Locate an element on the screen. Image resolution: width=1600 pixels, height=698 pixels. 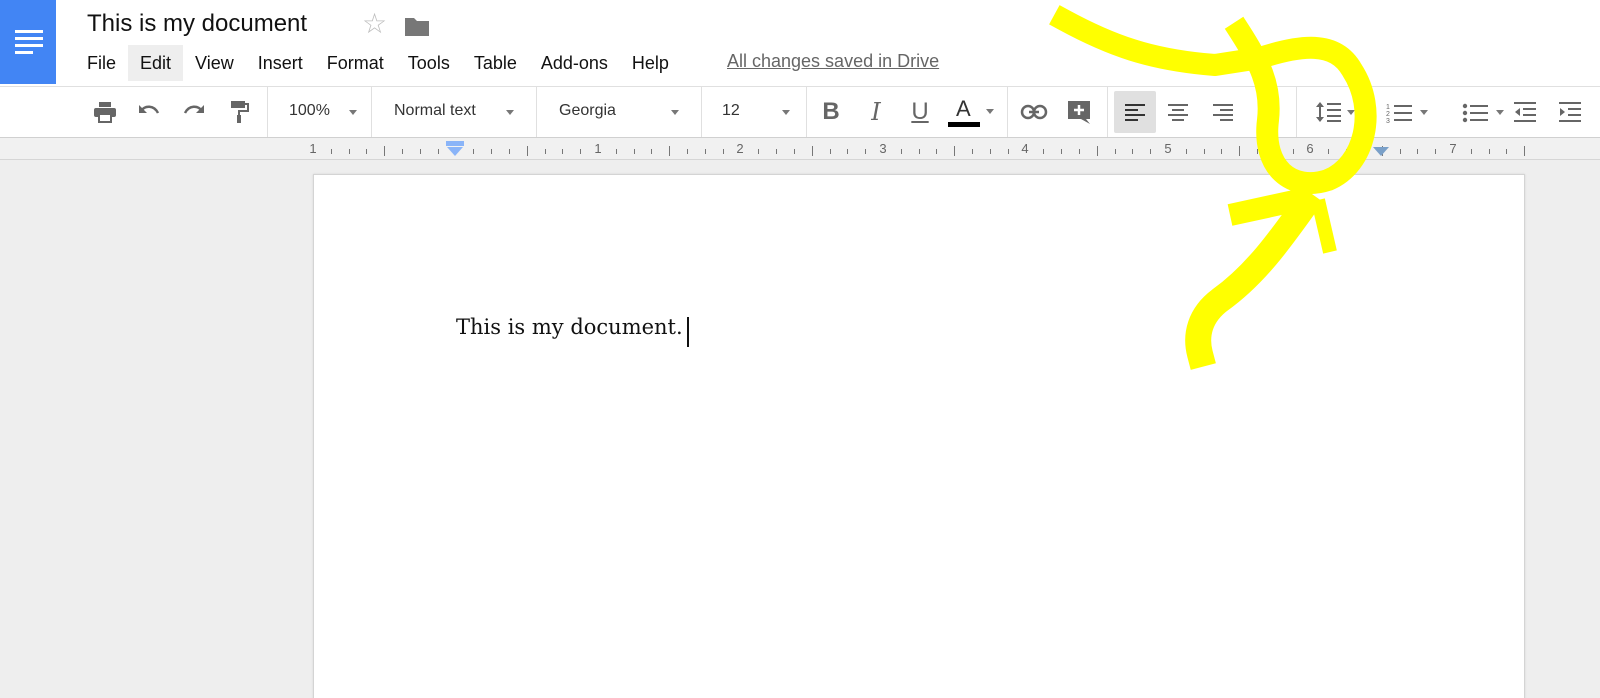
folder-icon is located at coordinates (417, 28).